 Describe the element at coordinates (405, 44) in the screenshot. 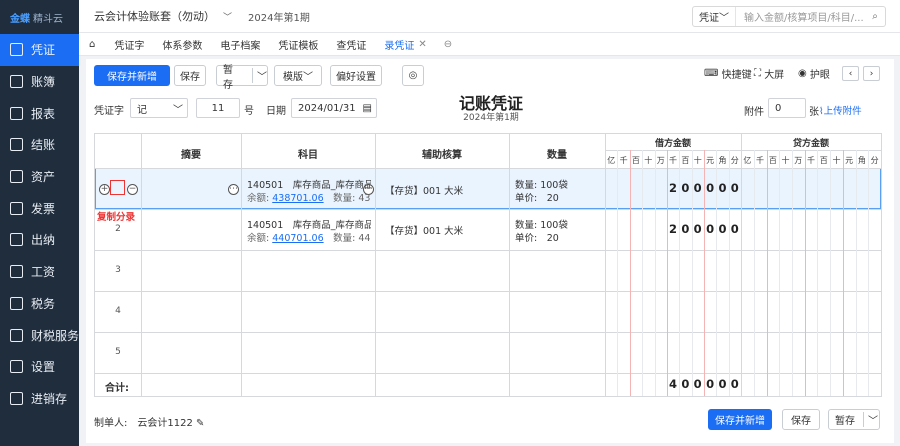

I see `tab-enter-voucher: 录凭证 ✕` at that location.